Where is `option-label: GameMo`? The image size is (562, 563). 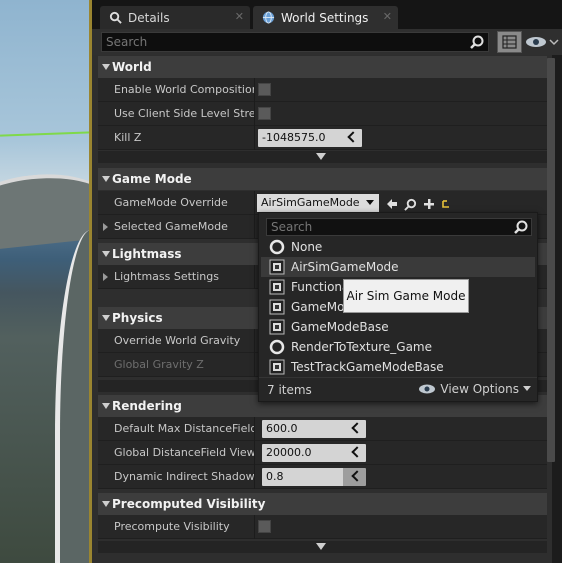
option-label: GameMo is located at coordinates (318, 307).